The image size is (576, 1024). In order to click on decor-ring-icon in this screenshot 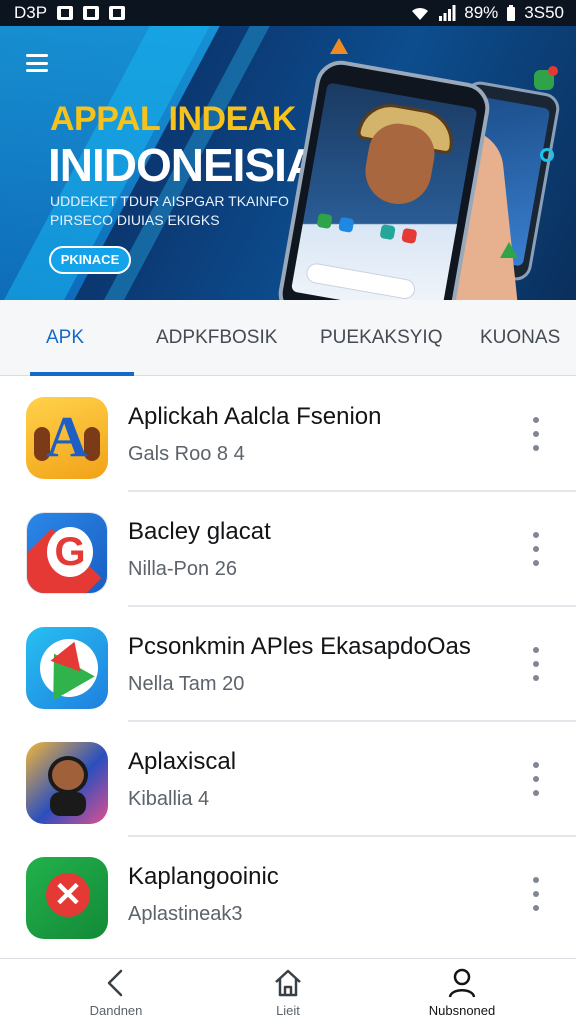, I will do `click(547, 155)`.